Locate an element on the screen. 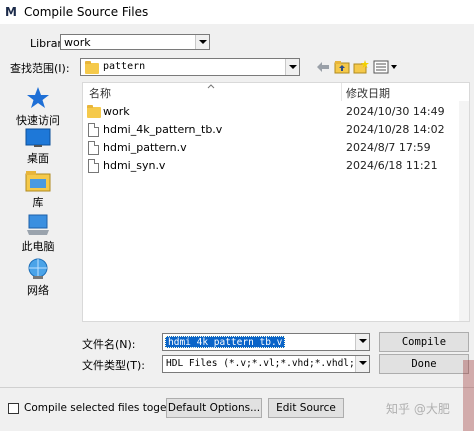  background-window-edge is located at coordinates (468, 395).